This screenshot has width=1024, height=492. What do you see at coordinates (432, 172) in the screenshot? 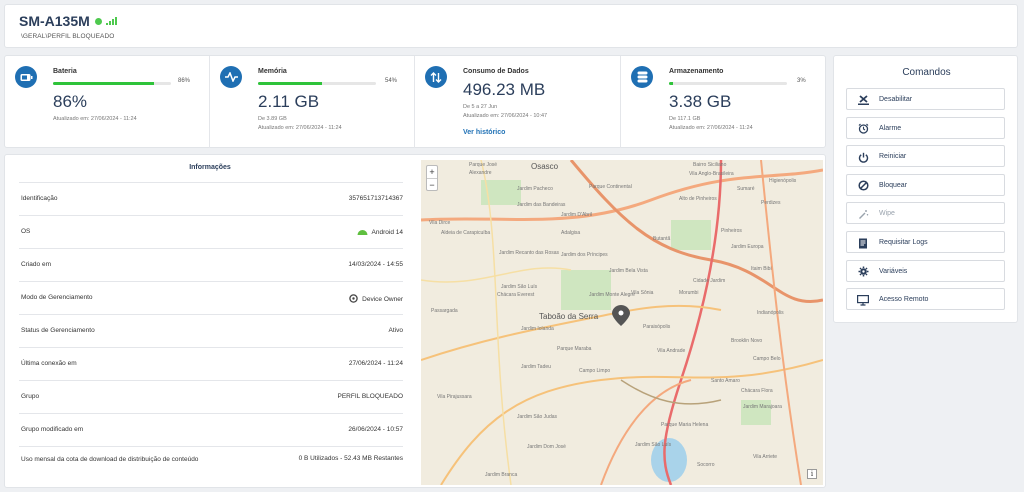
I see `zoom-in-button: +` at bounding box center [432, 172].